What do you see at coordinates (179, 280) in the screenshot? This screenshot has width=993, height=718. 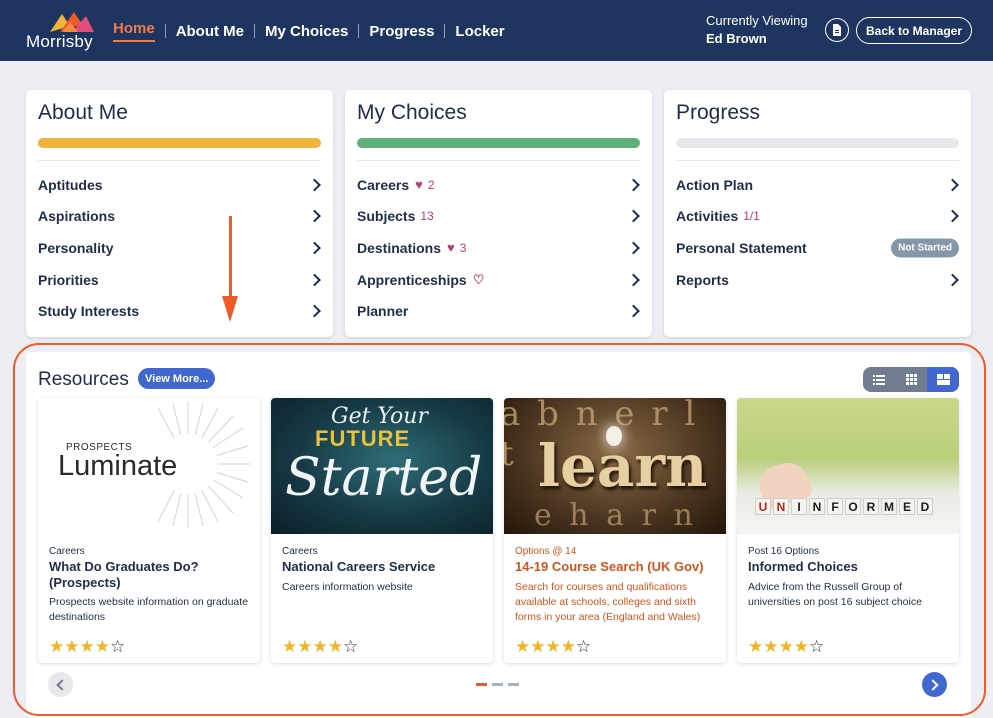 I see `about-me-item-priorities: Priorities` at bounding box center [179, 280].